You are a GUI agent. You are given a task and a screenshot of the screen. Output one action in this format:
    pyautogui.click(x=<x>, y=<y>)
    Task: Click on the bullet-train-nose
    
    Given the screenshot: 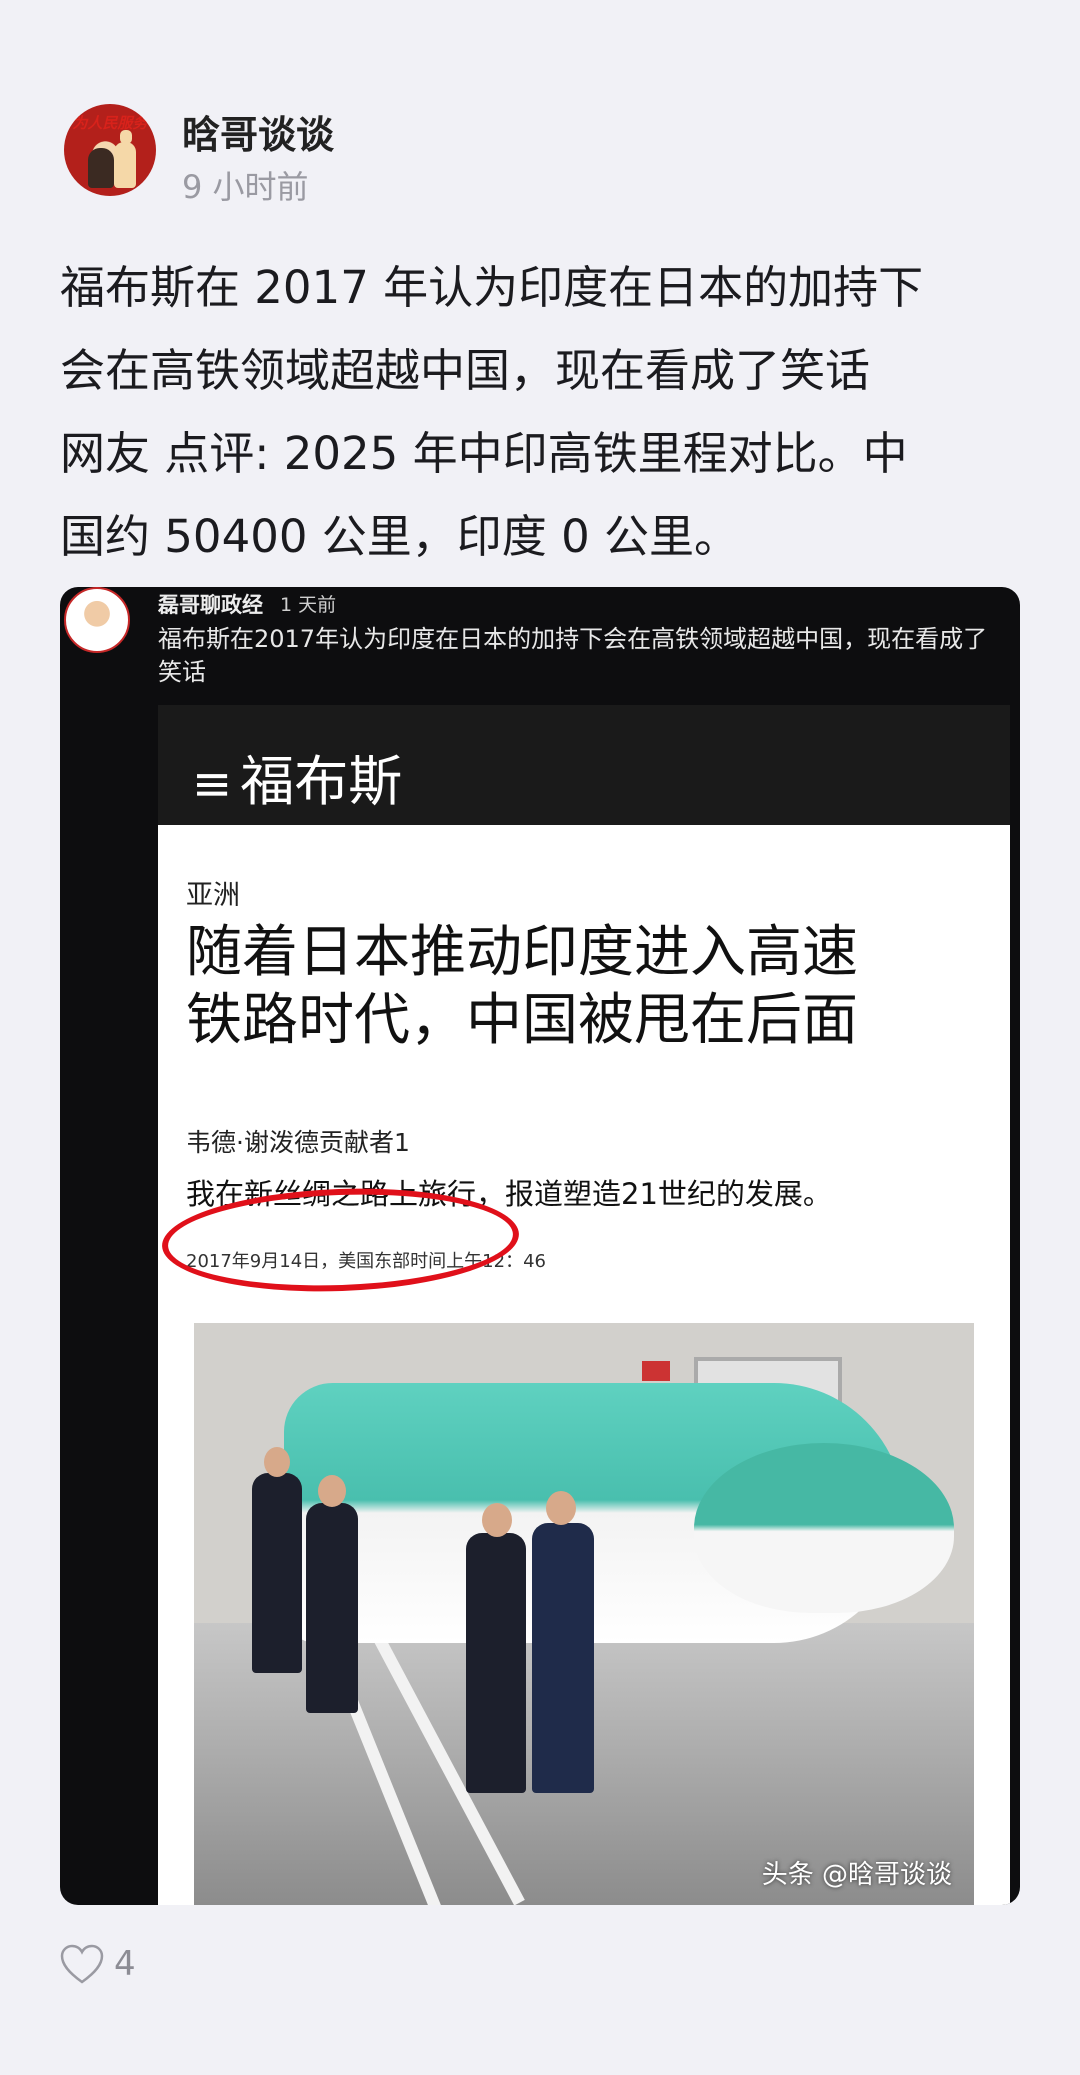 What is the action you would take?
    pyautogui.click(x=824, y=1528)
    